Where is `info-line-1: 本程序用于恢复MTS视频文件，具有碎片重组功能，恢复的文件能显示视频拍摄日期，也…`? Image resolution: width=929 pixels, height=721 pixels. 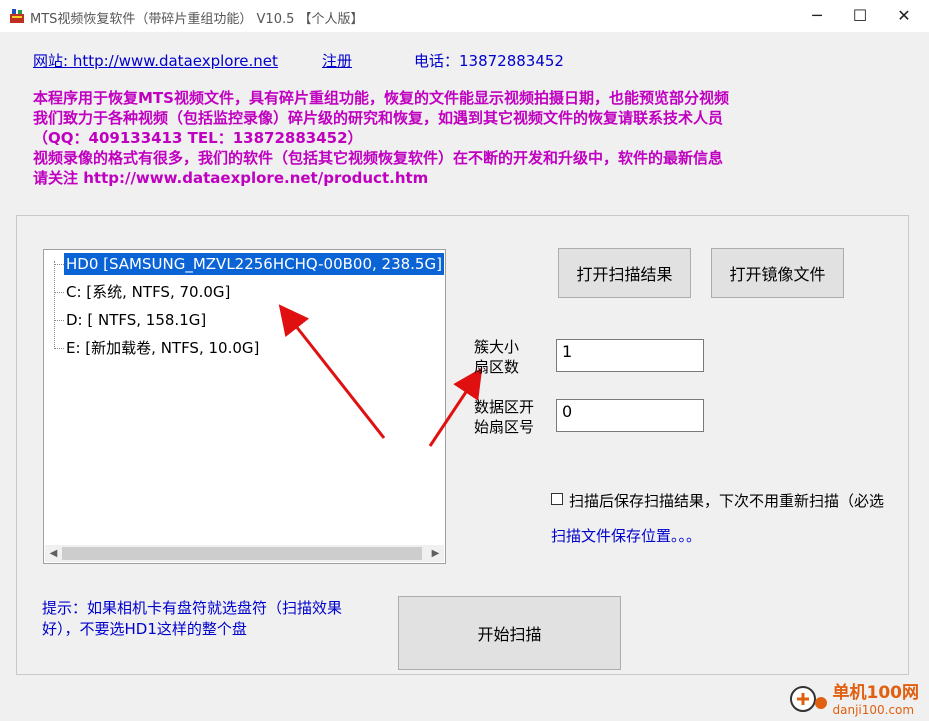
info-line-1: 本程序用于恢复MTS视频文件，具有碎片重组功能，恢复的文件能显示视频拍摄日期，也… is located at coordinates (381, 98).